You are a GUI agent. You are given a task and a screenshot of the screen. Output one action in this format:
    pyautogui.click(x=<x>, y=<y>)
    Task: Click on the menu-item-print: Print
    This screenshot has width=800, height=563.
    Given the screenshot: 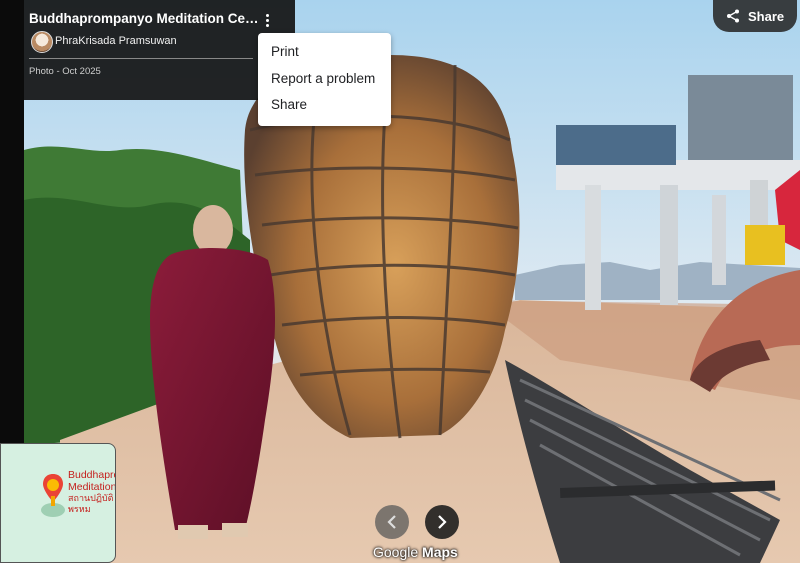 What is the action you would take?
    pyautogui.click(x=285, y=51)
    